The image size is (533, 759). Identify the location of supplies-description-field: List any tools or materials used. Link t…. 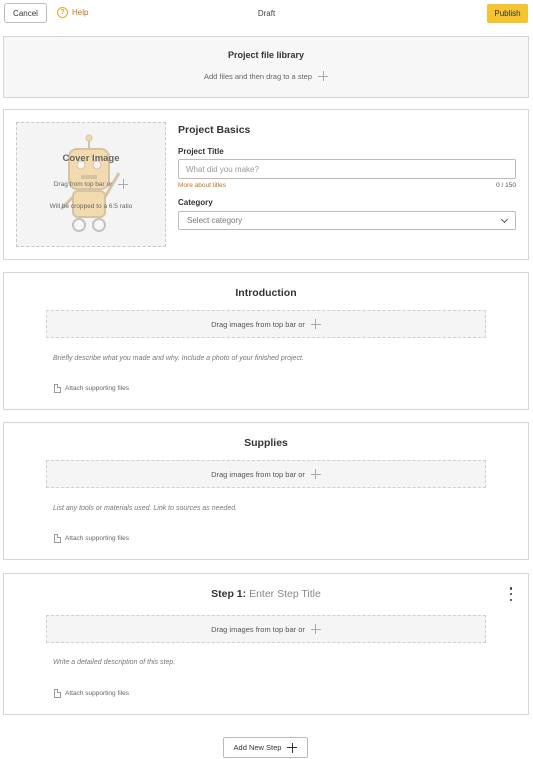
(145, 508).